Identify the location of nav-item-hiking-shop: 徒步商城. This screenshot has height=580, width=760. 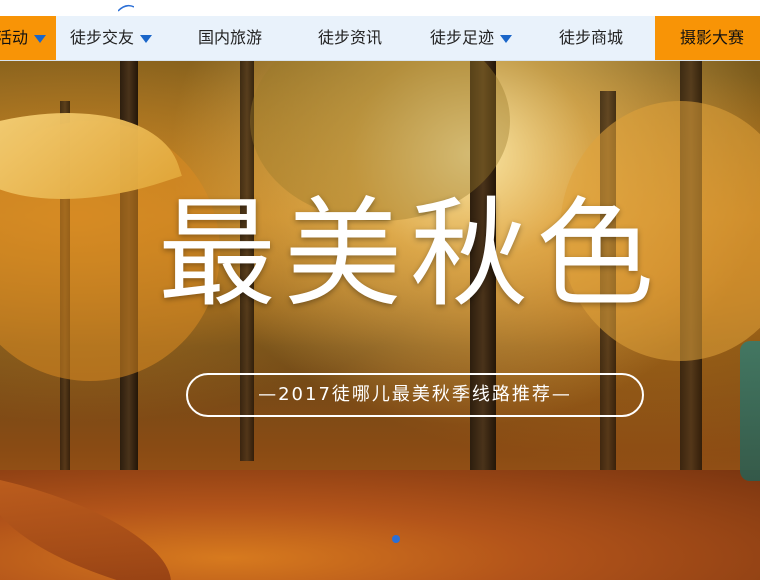
(591, 38).